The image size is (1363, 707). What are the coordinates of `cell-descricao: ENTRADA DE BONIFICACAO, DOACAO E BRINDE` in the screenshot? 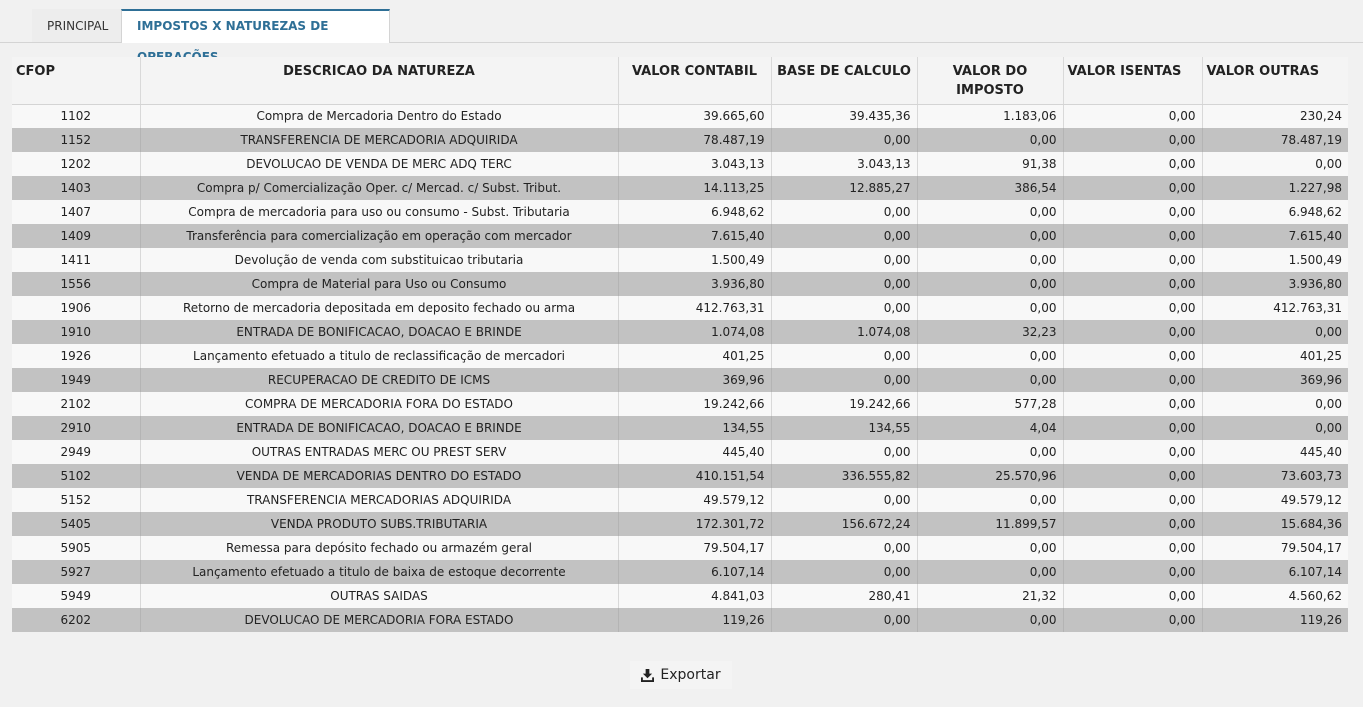 It's located at (379, 428).